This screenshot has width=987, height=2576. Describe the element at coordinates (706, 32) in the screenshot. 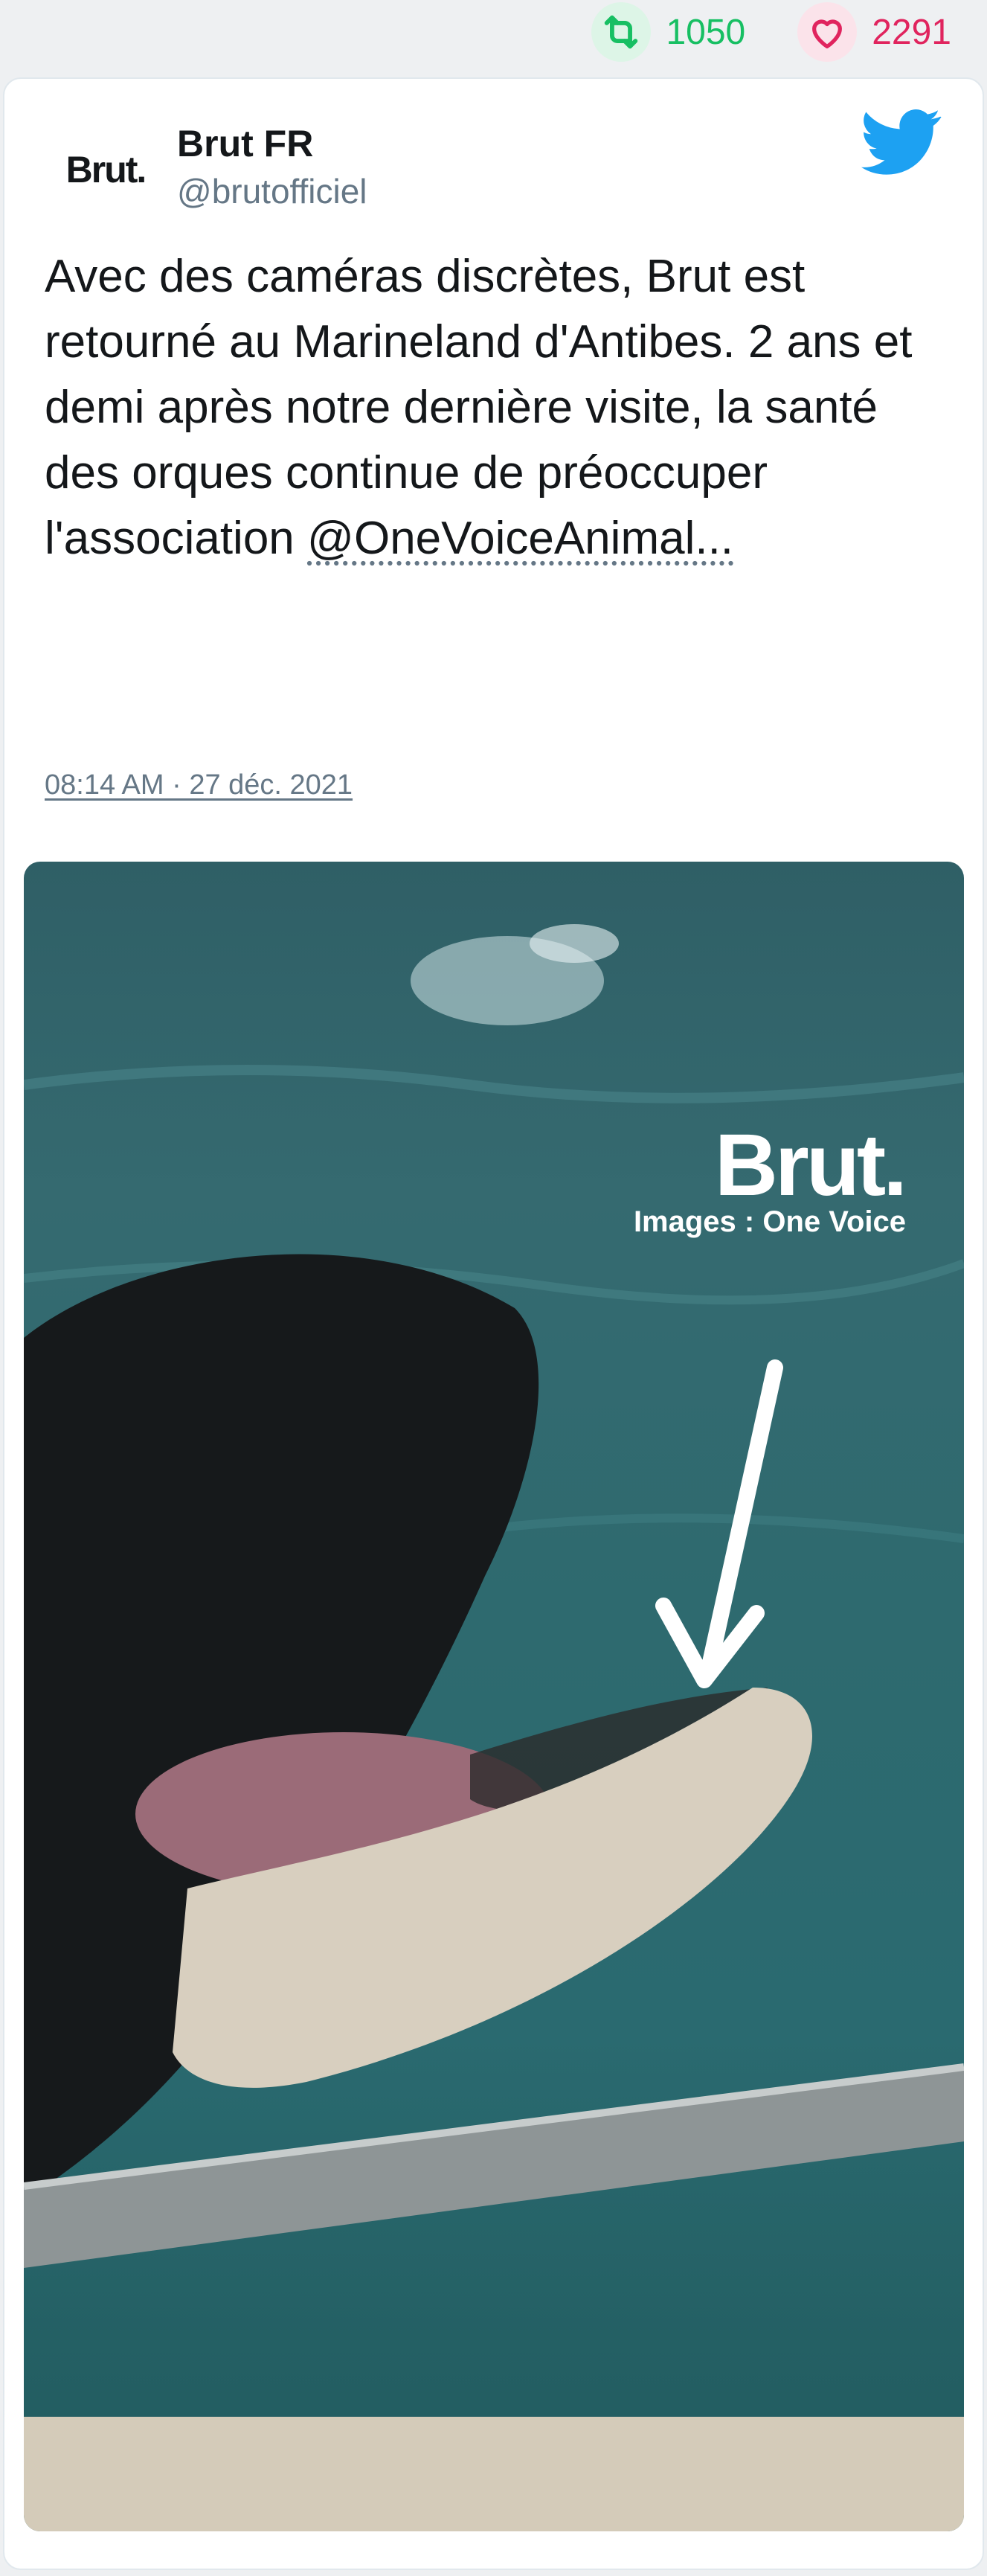

I see `retweet-count: 1050` at that location.